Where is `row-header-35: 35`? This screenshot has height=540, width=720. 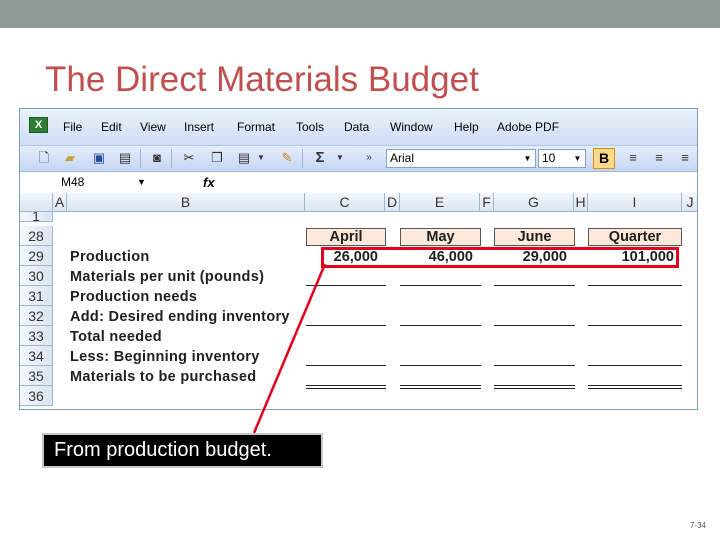
row-header-35: 35 is located at coordinates (36, 376).